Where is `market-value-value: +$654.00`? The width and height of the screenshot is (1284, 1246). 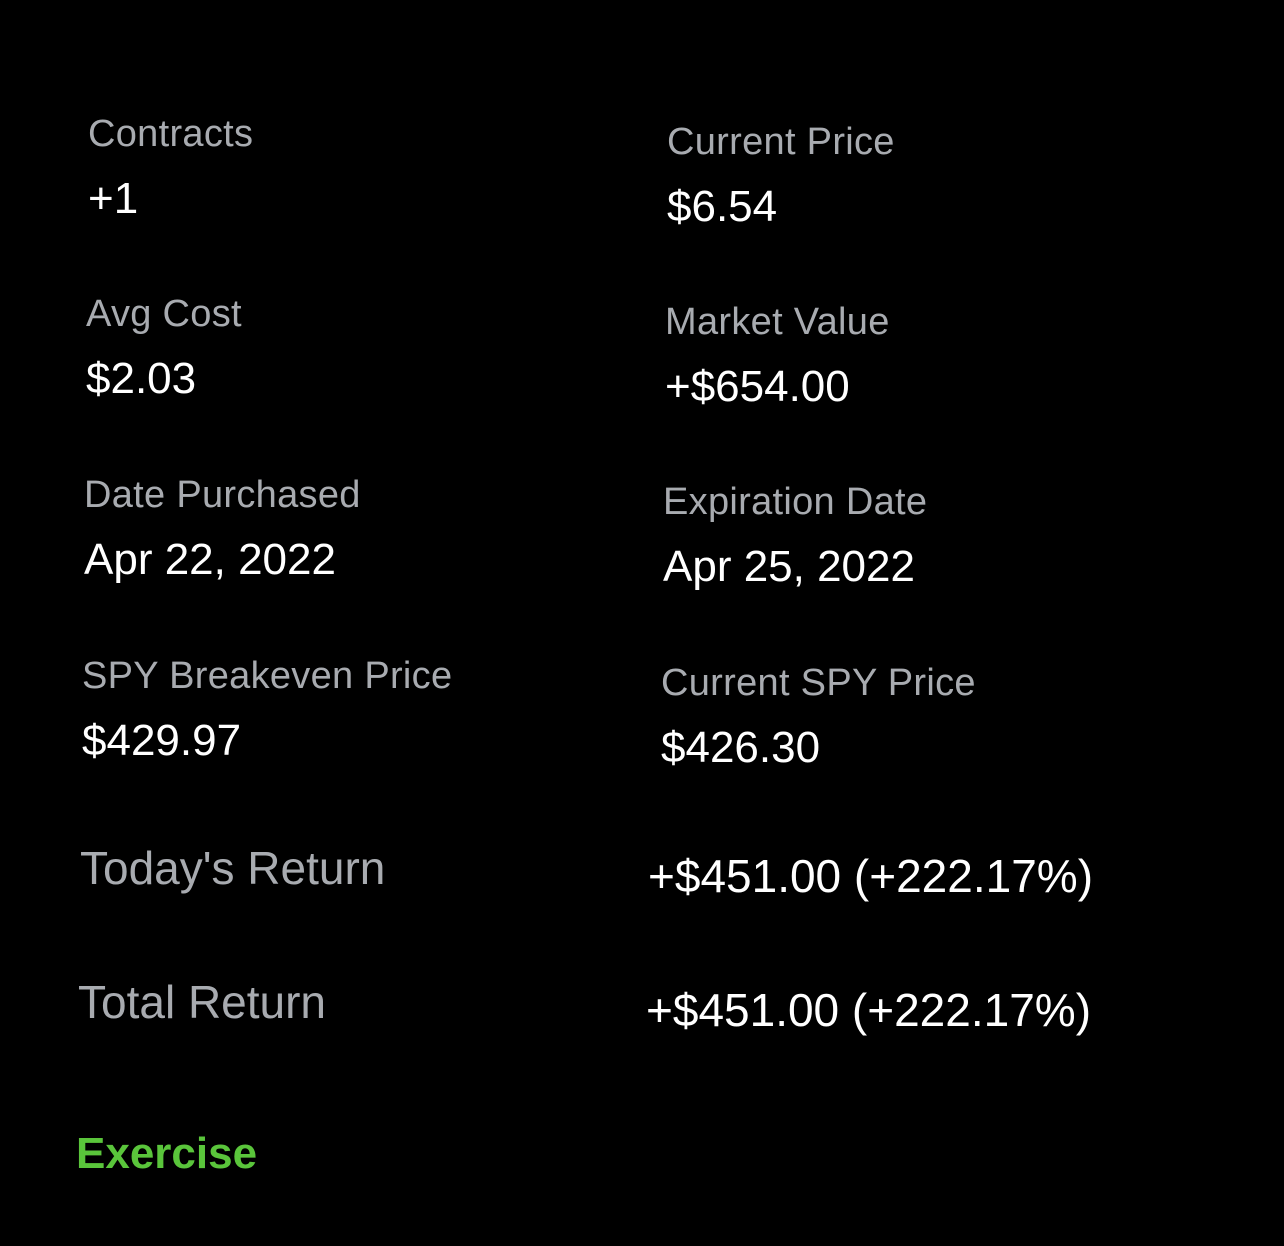 market-value-value: +$654.00 is located at coordinates (757, 386).